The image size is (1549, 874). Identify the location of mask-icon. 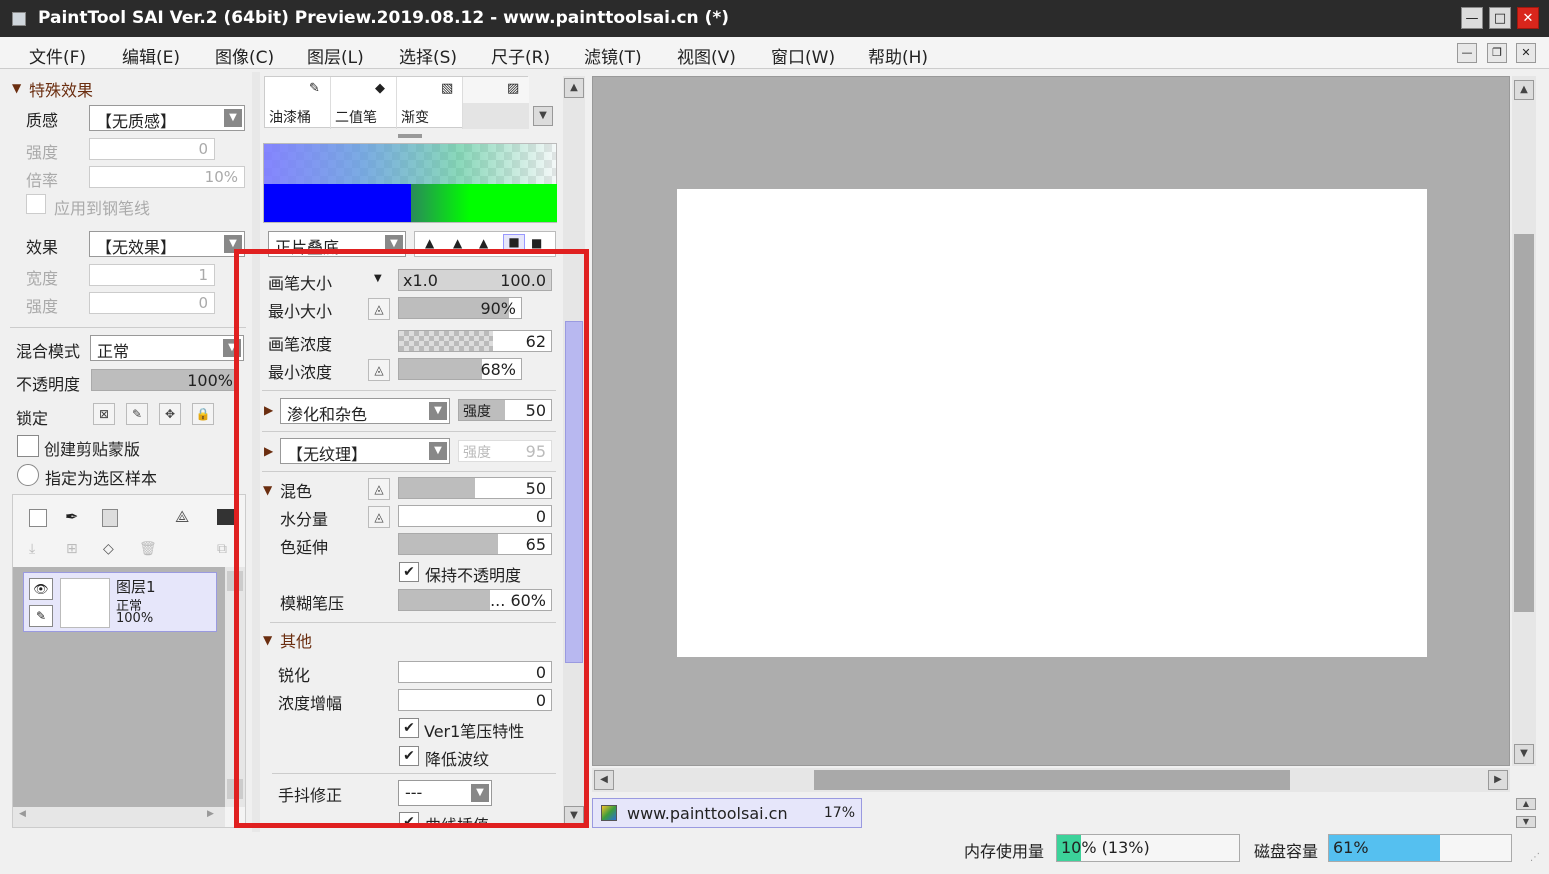
(226, 517).